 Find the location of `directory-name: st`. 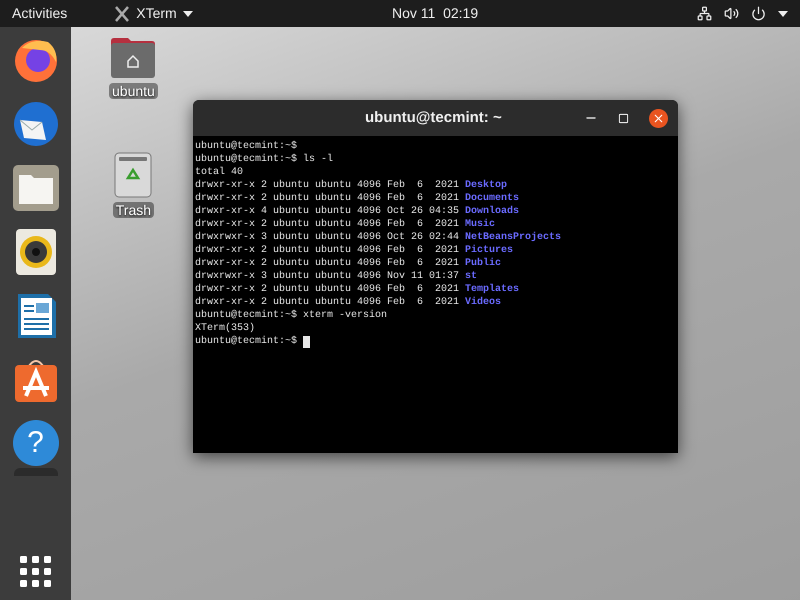

directory-name: st is located at coordinates (471, 276).